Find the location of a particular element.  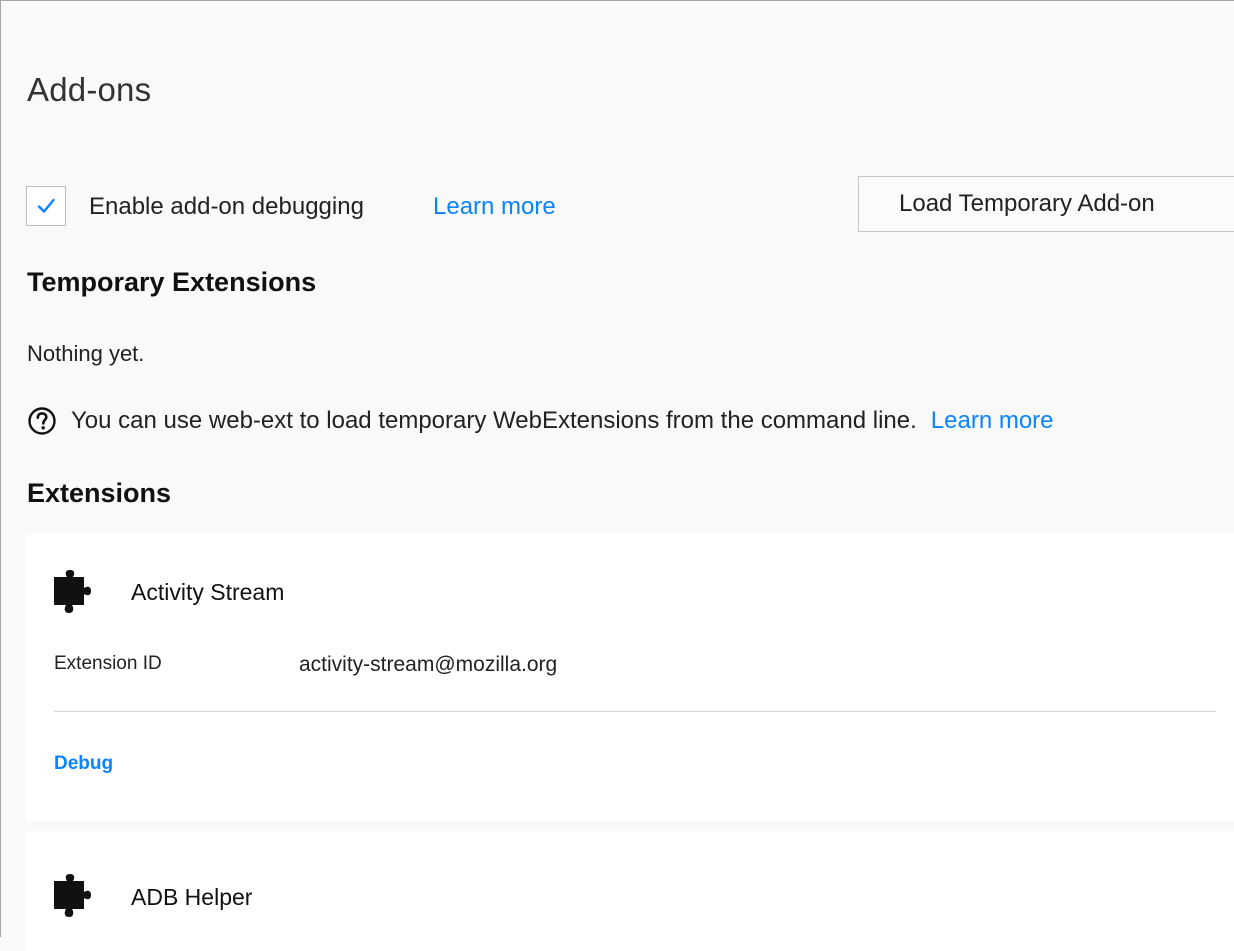

temporary-empty-text: Nothing yet. is located at coordinates (86, 353).